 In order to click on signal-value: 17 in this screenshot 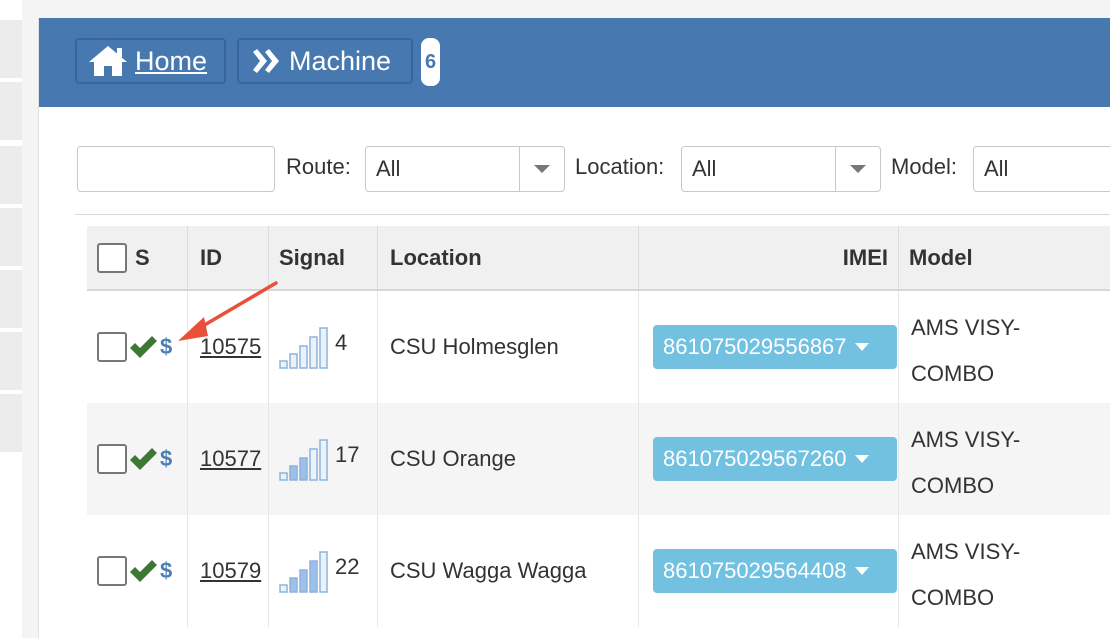, I will do `click(347, 454)`.